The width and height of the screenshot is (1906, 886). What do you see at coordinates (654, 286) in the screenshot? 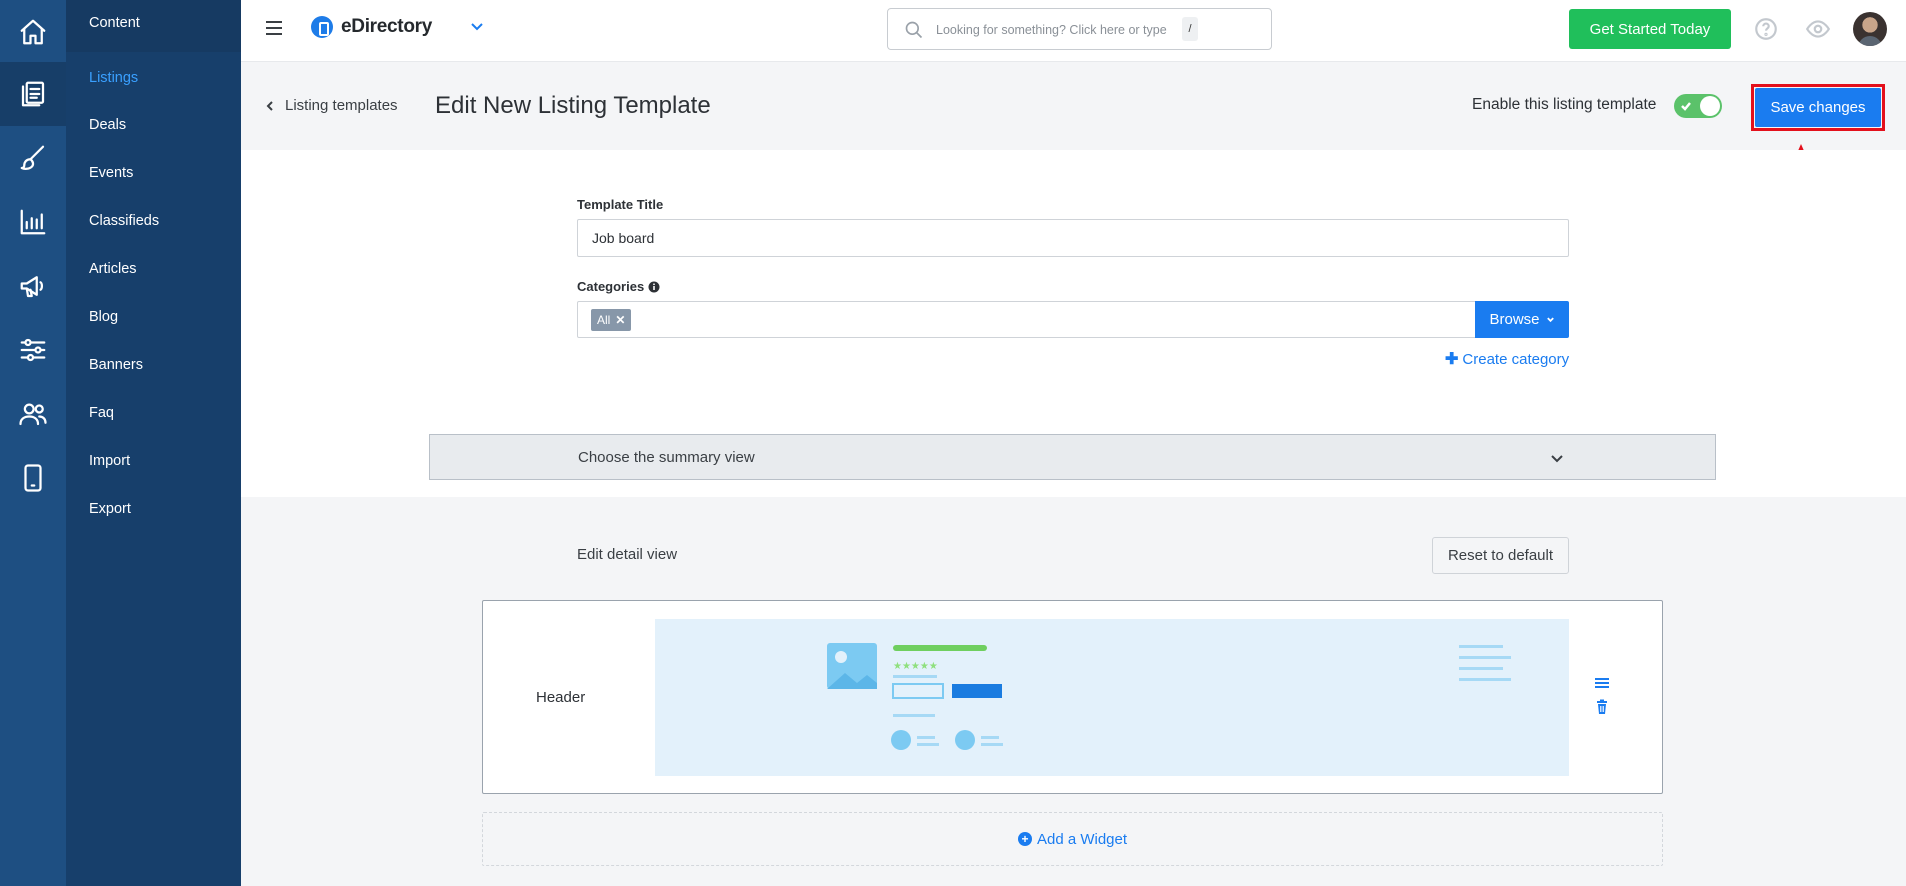
I see `info-icon` at bounding box center [654, 286].